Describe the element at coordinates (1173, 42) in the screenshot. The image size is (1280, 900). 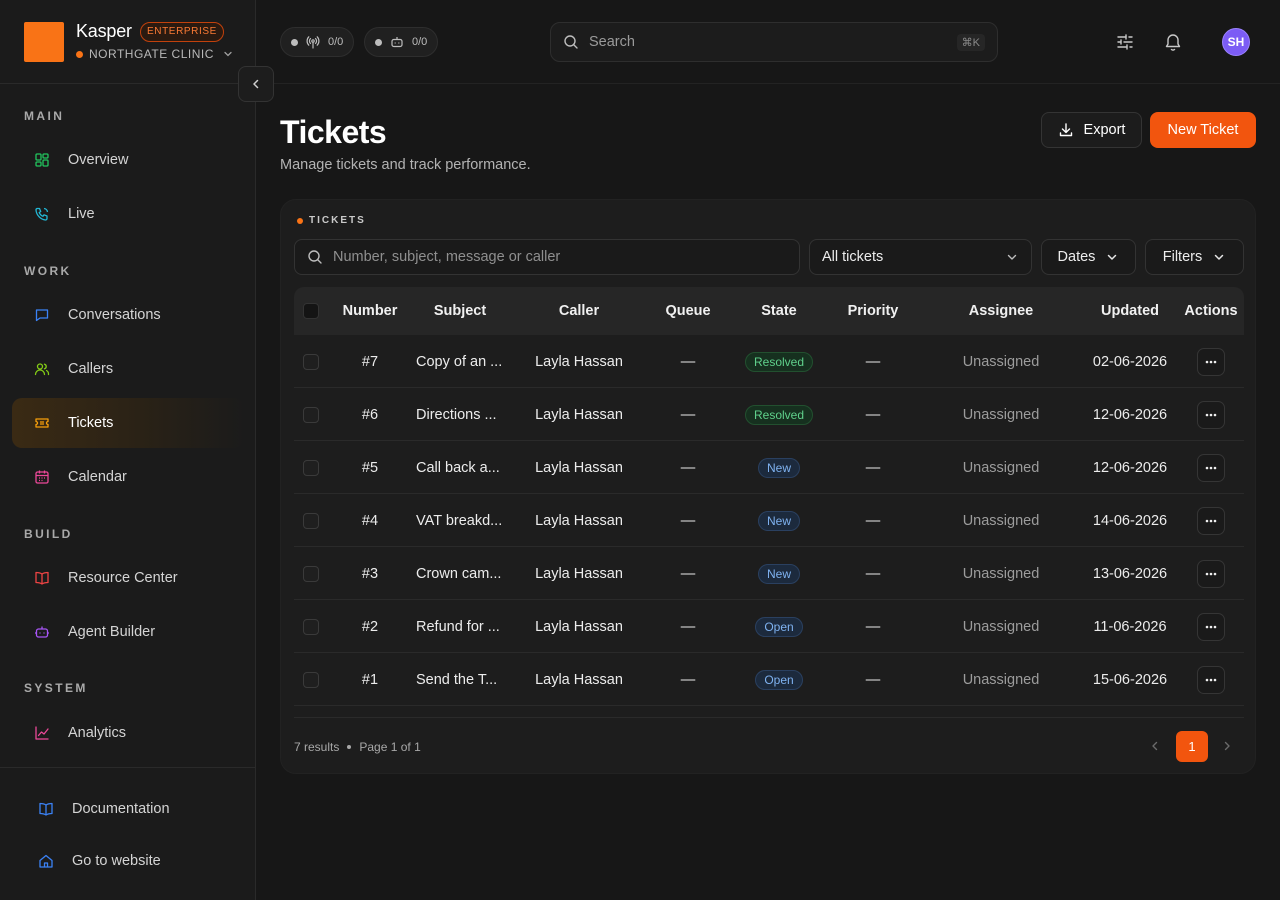
I see `bell-icon` at that location.